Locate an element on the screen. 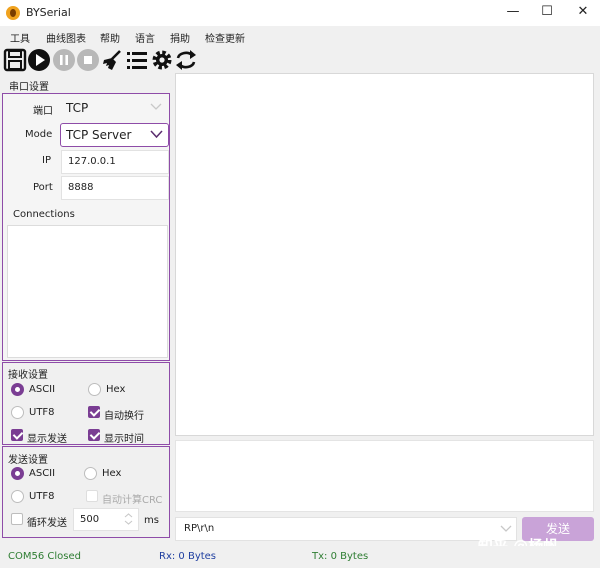  auto-newline-checkbox is located at coordinates (94, 412).